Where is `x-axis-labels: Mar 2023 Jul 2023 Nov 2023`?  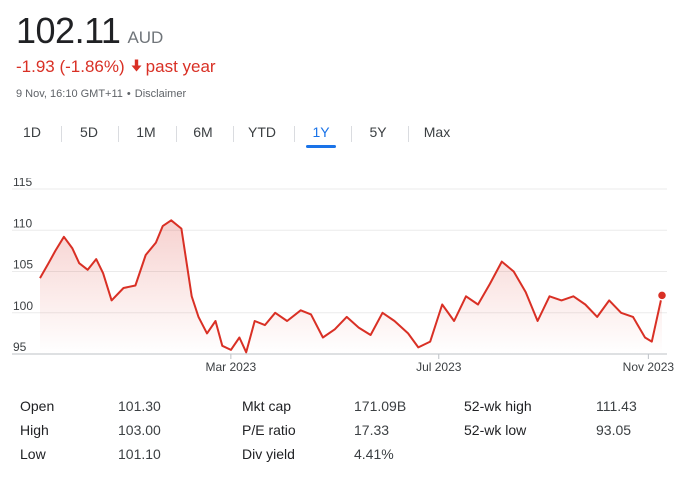 x-axis-labels: Mar 2023 Jul 2023 Nov 2023 is located at coordinates (440, 364).